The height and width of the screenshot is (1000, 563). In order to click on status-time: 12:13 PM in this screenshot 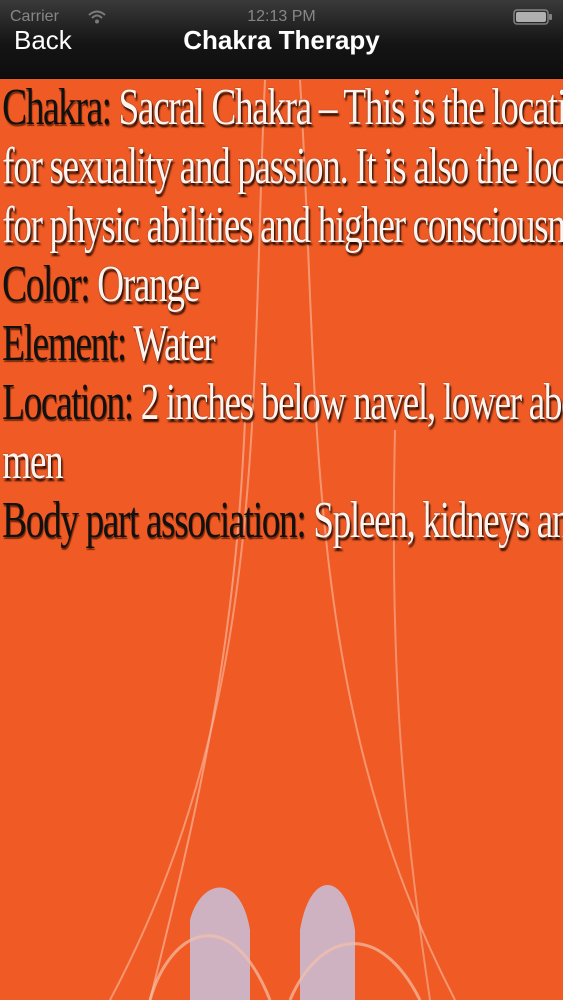, I will do `click(281, 16)`.